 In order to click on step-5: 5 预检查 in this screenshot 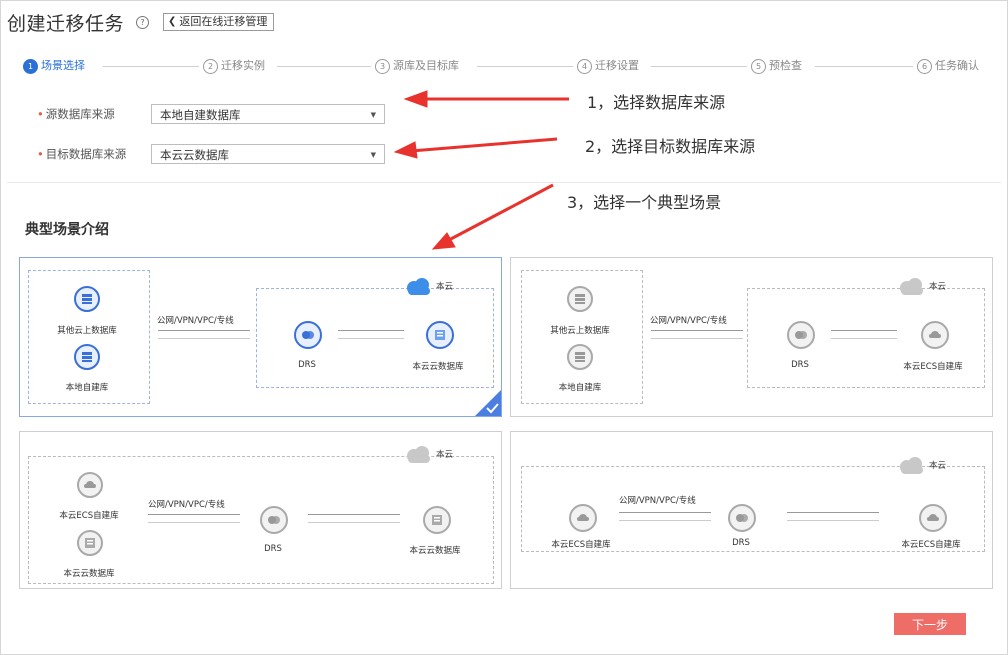, I will do `click(776, 66)`.